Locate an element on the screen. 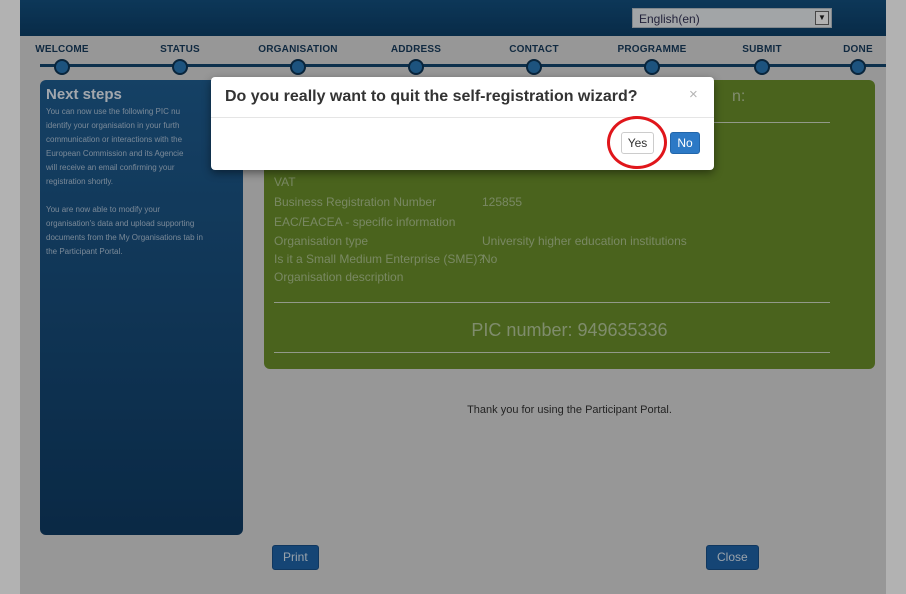 Image resolution: width=906 pixels, height=594 pixels. close-icon: × is located at coordinates (693, 94).